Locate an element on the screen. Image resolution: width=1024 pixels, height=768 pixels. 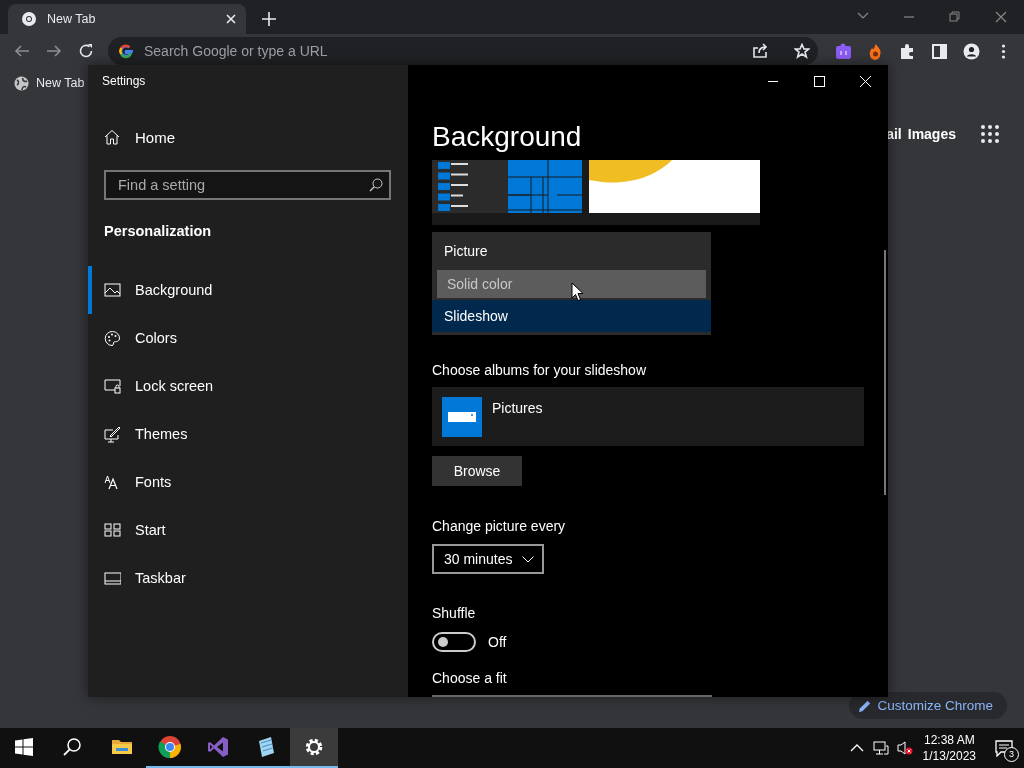
tiles-icon is located at coordinates (112, 530).